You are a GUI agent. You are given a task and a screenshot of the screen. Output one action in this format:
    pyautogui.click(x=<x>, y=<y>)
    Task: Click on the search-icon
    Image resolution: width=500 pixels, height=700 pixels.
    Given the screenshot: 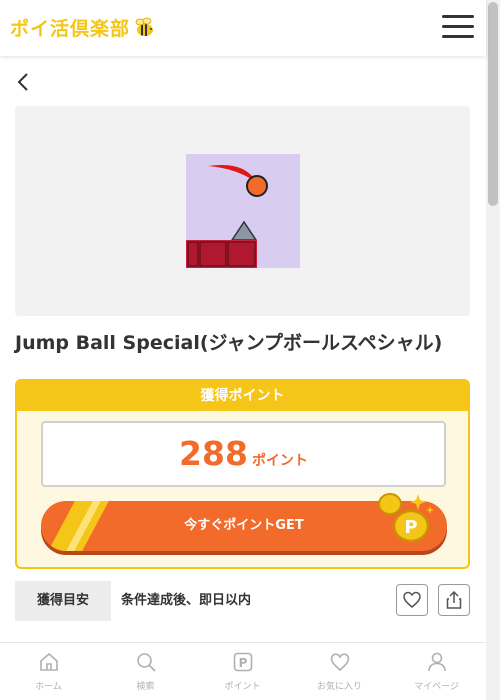 What is the action you would take?
    pyautogui.click(x=146, y=662)
    